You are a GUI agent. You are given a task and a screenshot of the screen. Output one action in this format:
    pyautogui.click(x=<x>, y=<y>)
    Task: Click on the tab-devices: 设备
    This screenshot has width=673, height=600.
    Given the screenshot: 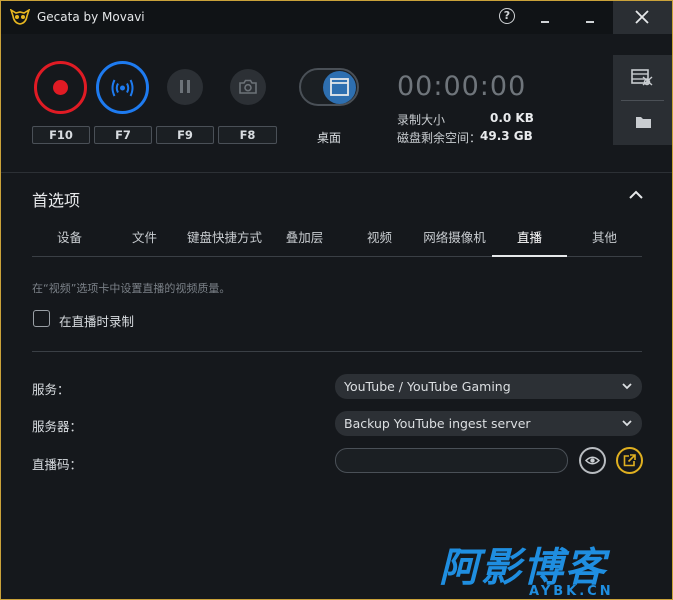 What is the action you would take?
    pyautogui.click(x=69, y=241)
    